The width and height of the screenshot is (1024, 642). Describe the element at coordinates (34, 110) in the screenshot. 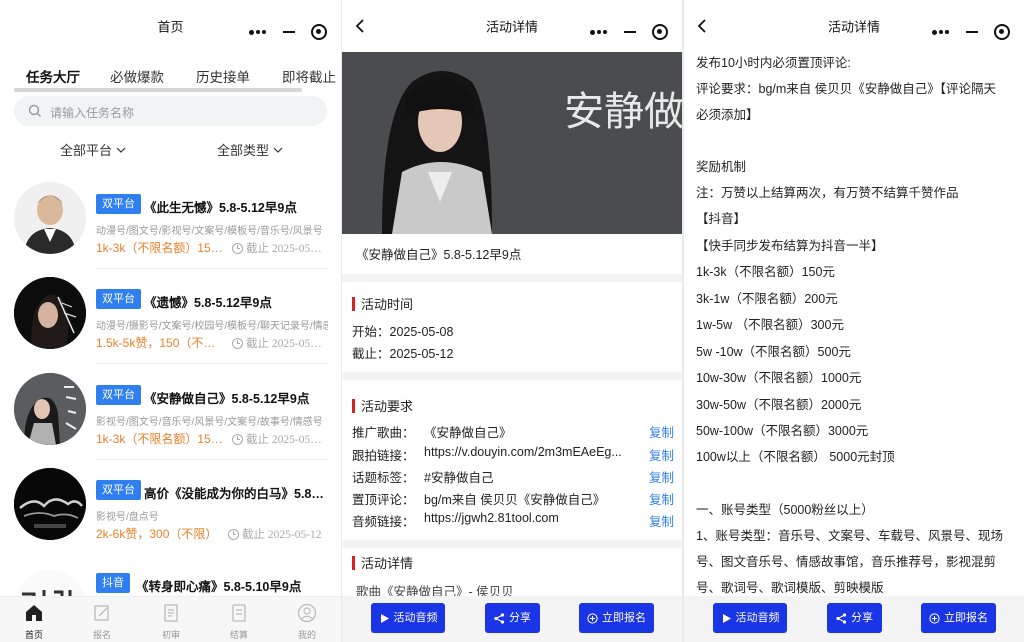

I see `search-icon` at that location.